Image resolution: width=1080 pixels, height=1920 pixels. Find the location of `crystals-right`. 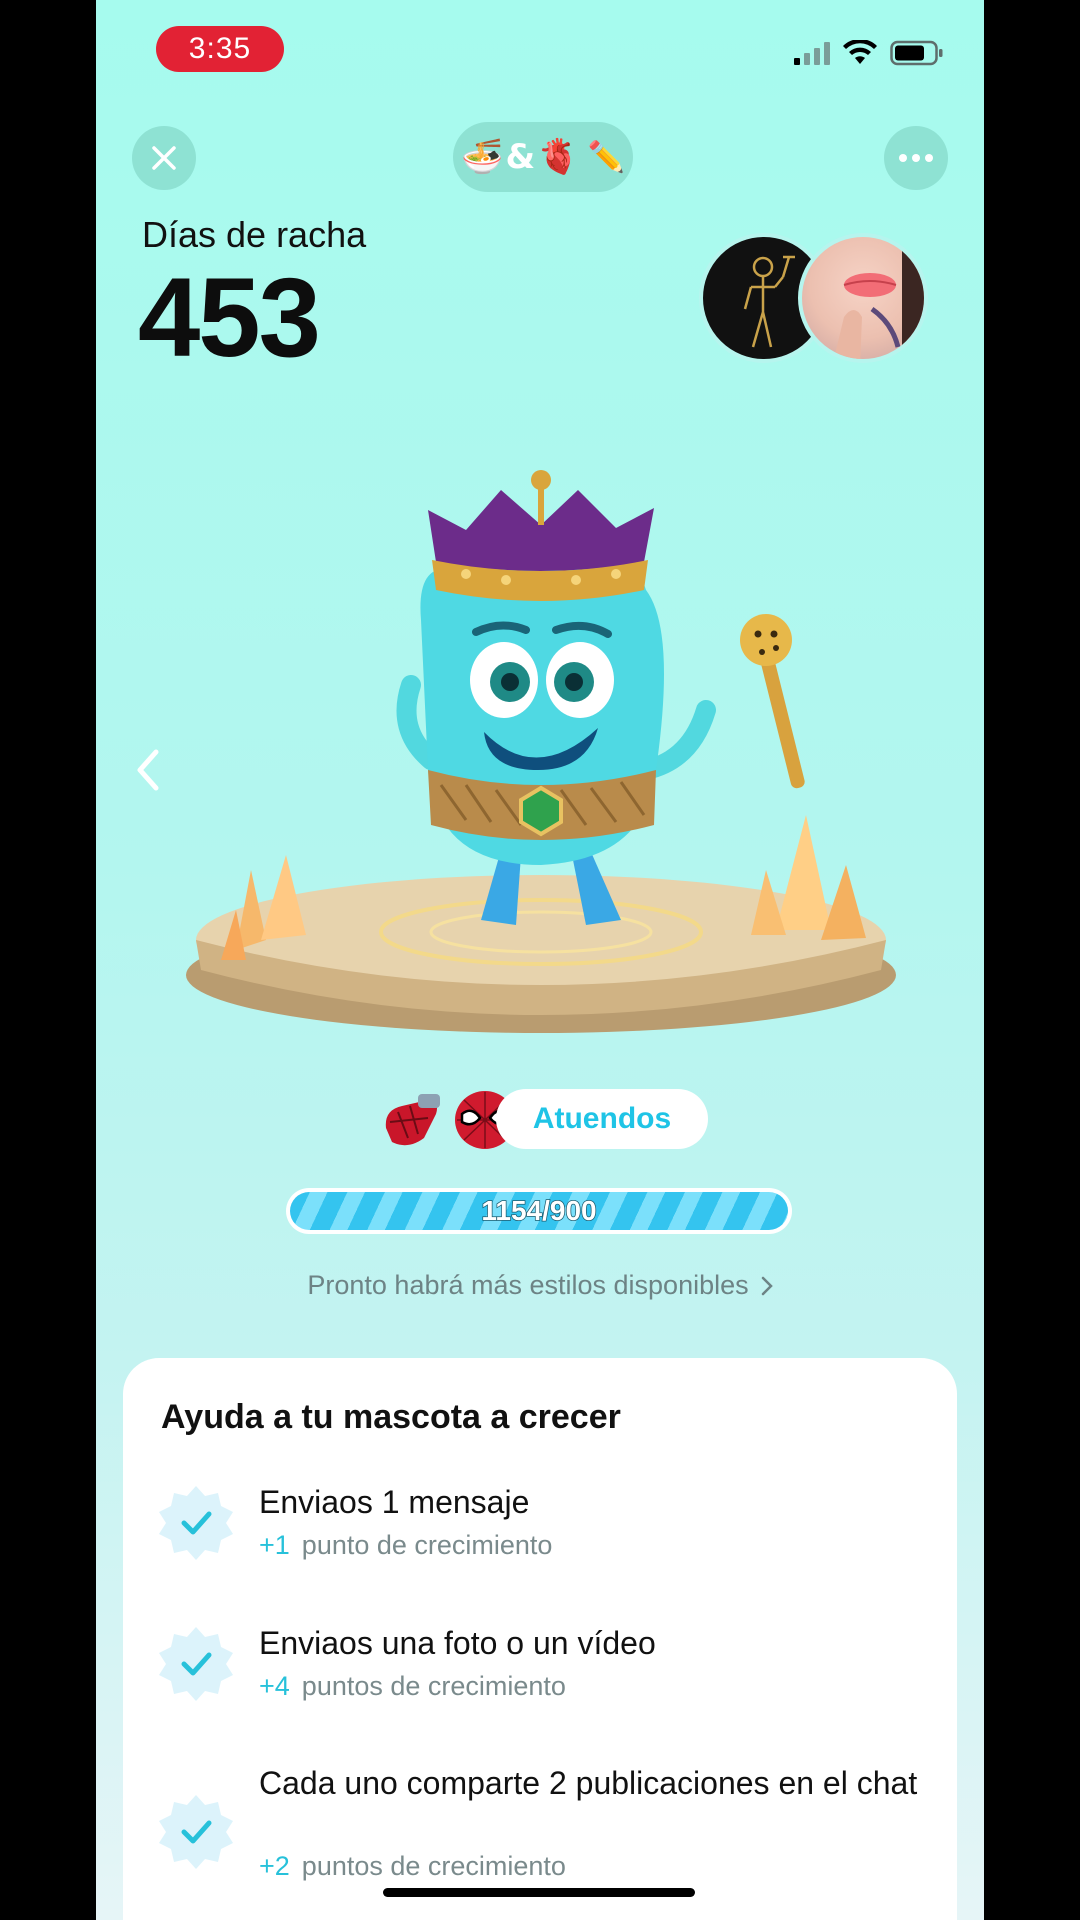

crystals-right is located at coordinates (808, 877).